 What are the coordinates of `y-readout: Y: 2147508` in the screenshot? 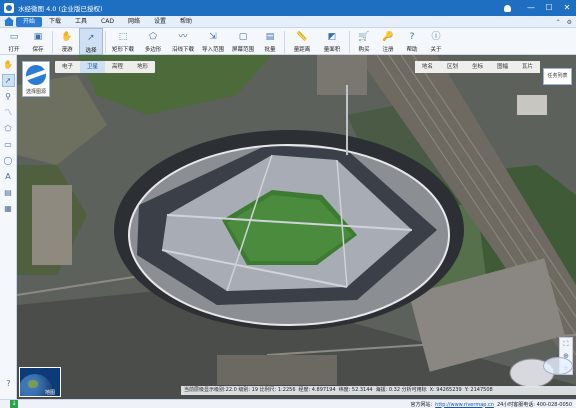 It's located at (478, 390).